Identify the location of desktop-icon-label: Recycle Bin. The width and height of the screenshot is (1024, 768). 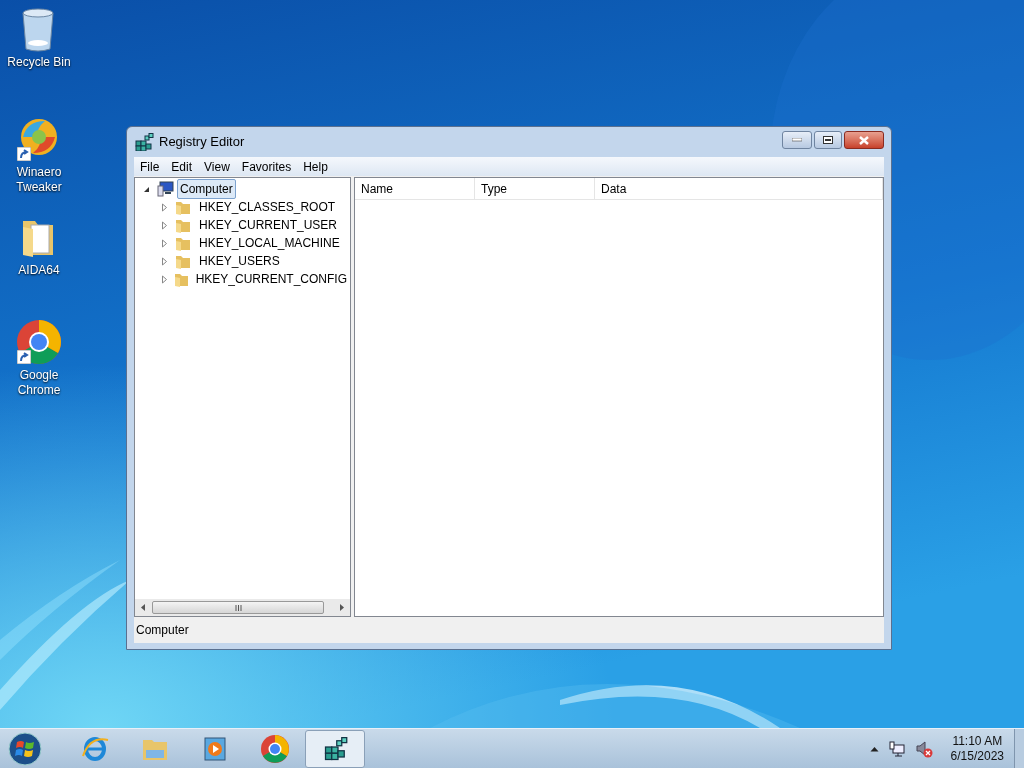
(39, 62).